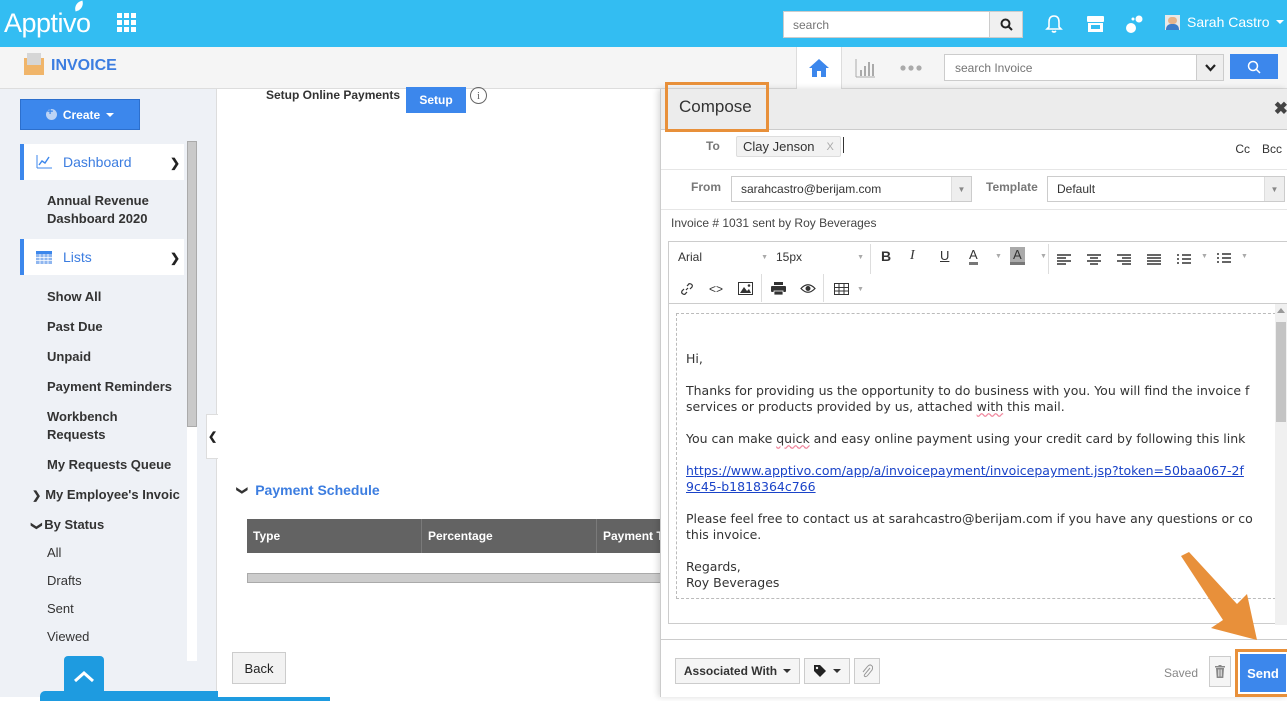 This screenshot has width=1287, height=701. I want to click on sidebar-group-employees-invoices: ❯ My Employee's Invoic, so click(107, 495).